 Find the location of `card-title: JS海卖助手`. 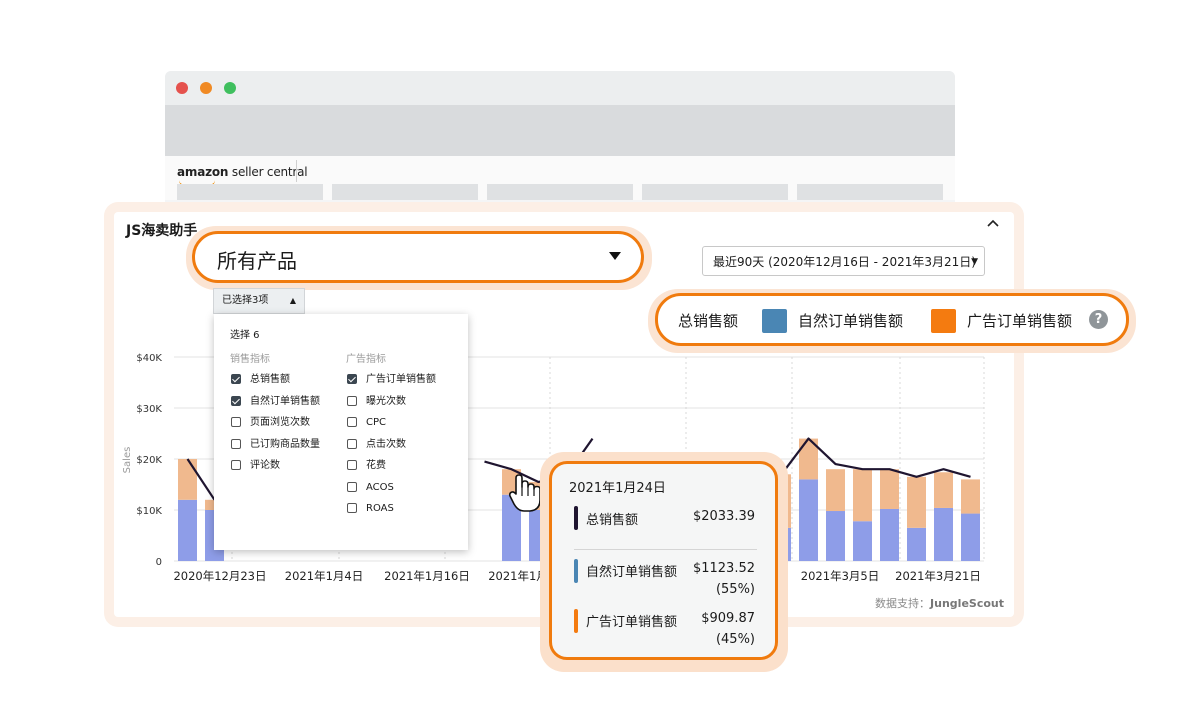

card-title: JS海卖助手 is located at coordinates (162, 231).